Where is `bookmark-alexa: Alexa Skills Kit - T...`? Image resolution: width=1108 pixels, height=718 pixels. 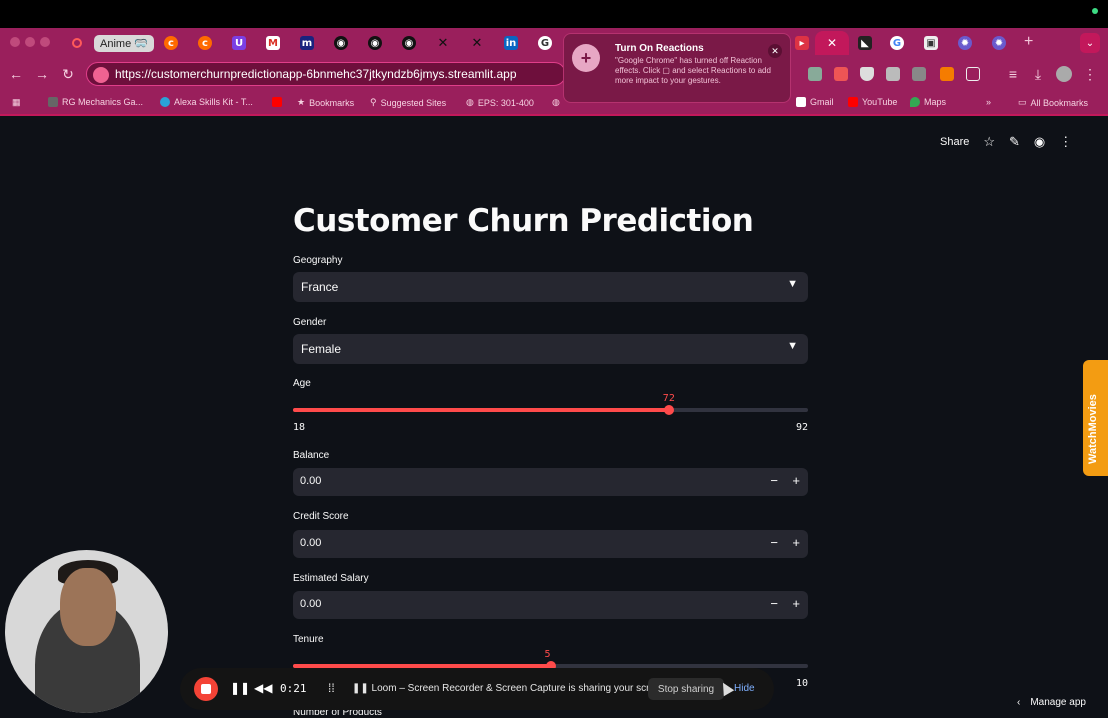 bookmark-alexa: Alexa Skills Kit - T... is located at coordinates (206, 102).